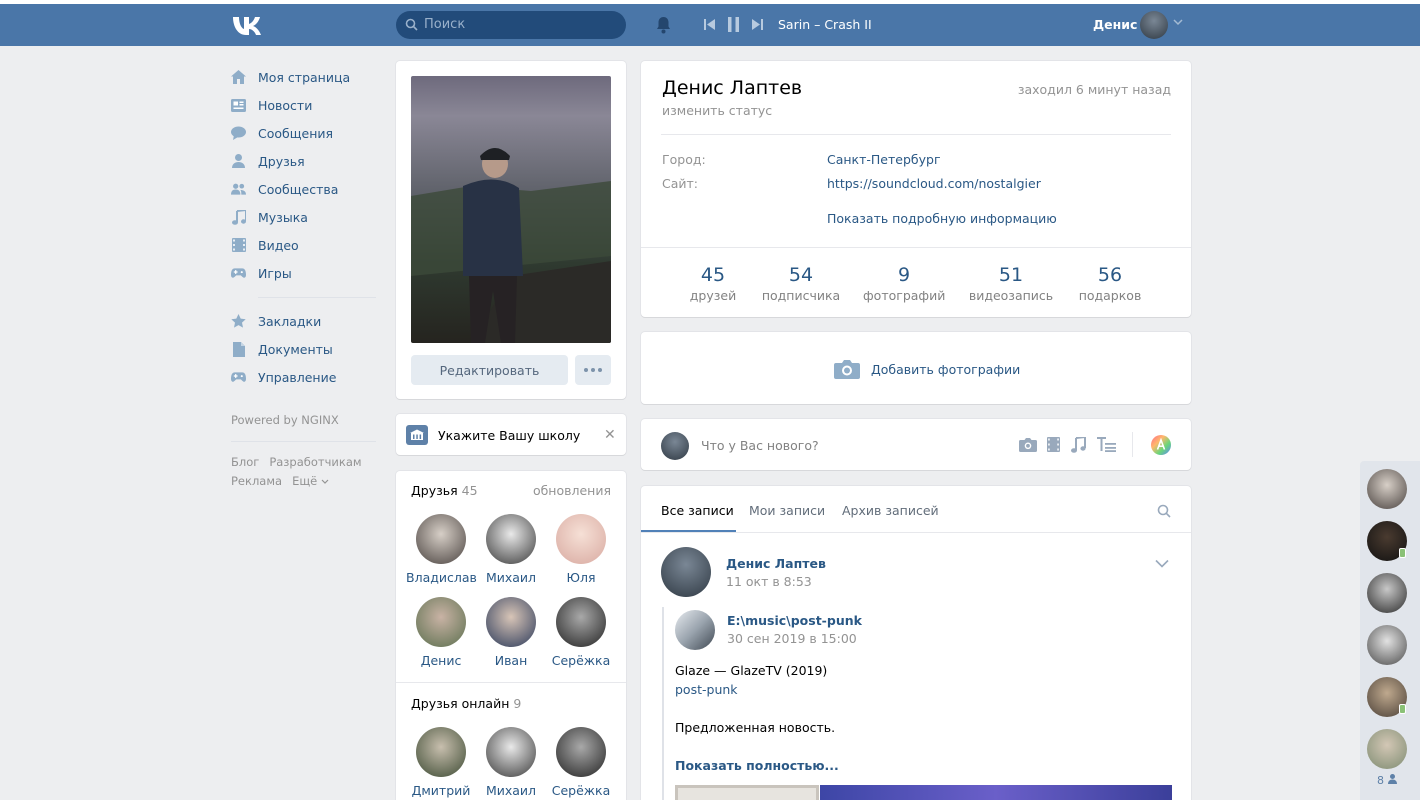 This screenshot has width=1420, height=800. Describe the element at coordinates (303, 245) in the screenshot. I see `nav-item-video: Видео` at that location.